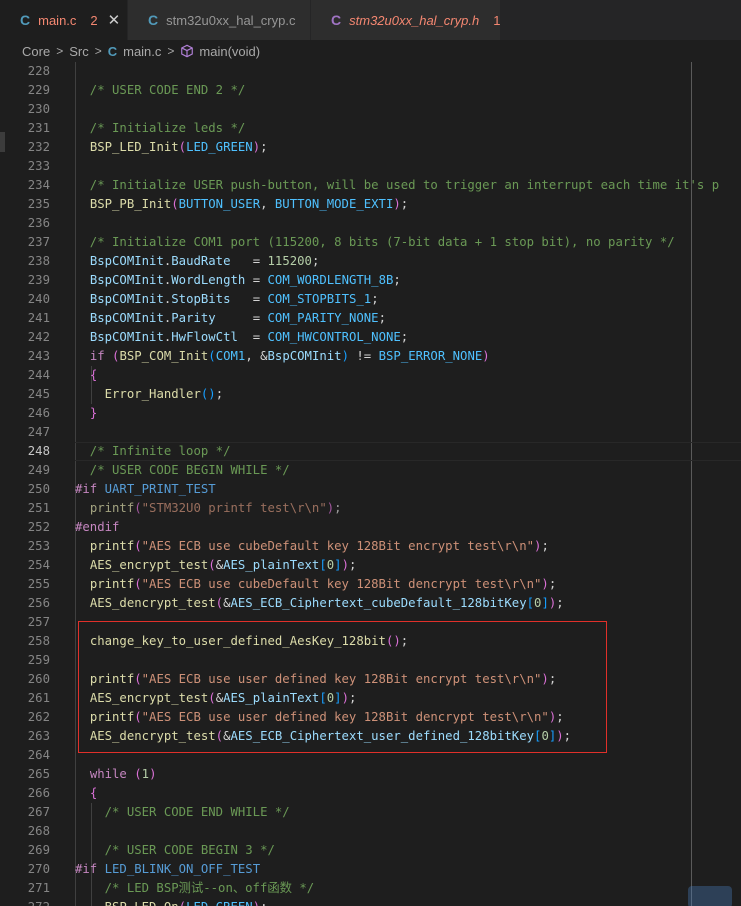 This screenshot has height=906, width=741. I want to click on tab-stm32u0xx-hal-cryp-h: Cstm32u0xx_hal_cryp.h 1, so click(406, 20).